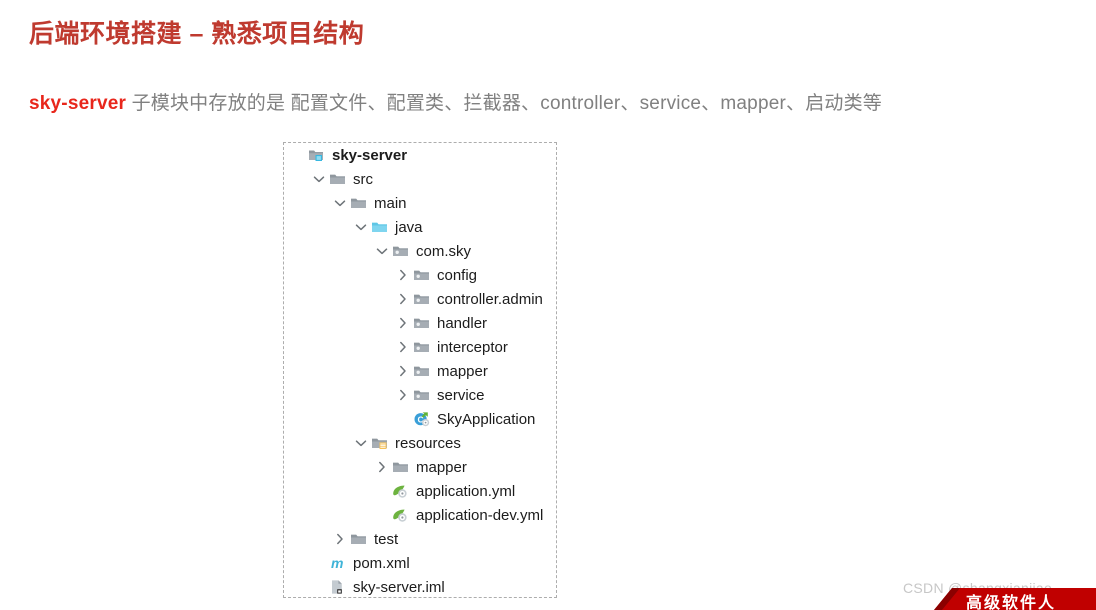 The width and height of the screenshot is (1096, 610). Describe the element at coordinates (420, 203) in the screenshot. I see `tree-node-main: main` at that location.